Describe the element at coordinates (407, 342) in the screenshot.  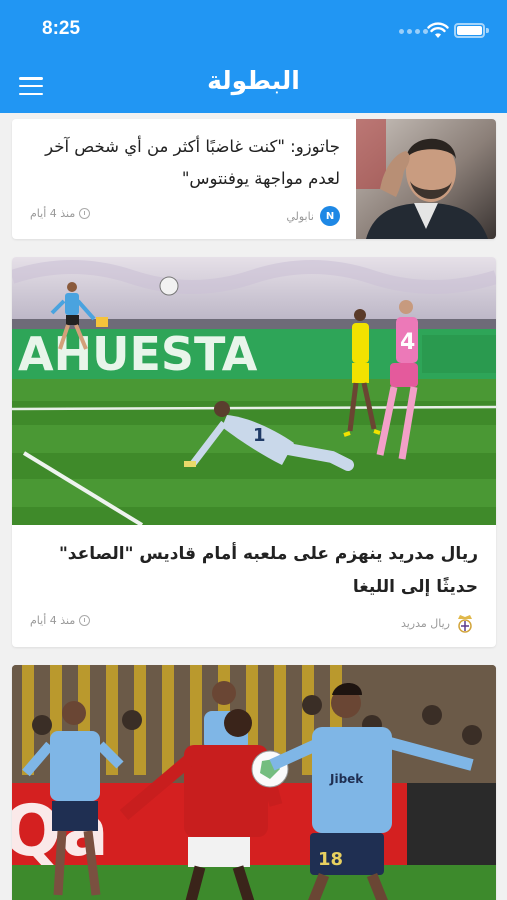
I see `jersey-number: 4` at that location.